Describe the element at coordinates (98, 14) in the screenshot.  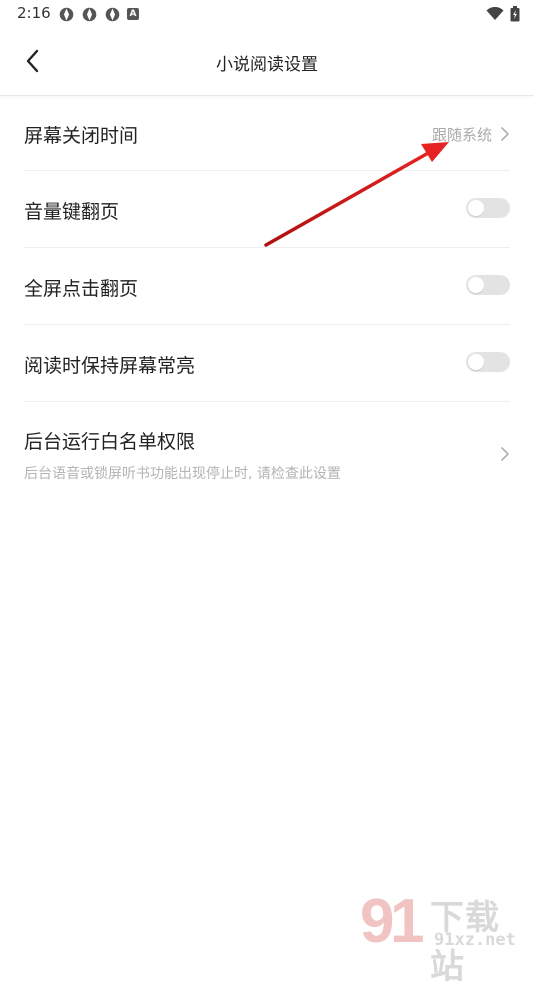
I see `notification-icons: A` at that location.